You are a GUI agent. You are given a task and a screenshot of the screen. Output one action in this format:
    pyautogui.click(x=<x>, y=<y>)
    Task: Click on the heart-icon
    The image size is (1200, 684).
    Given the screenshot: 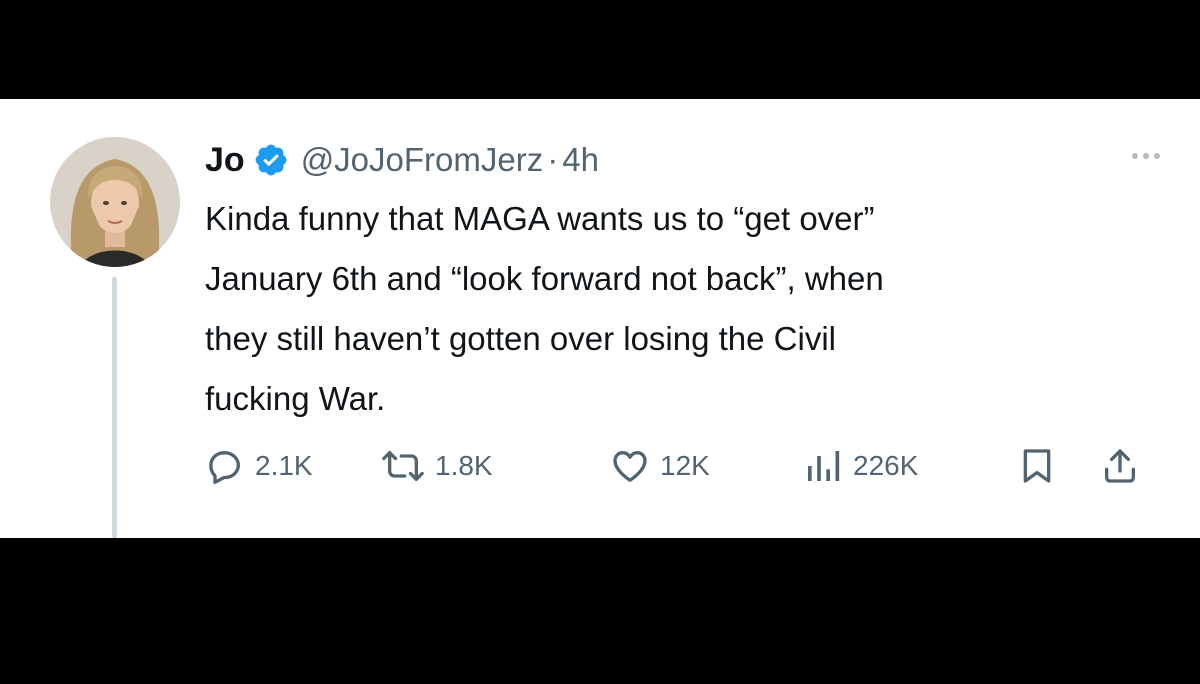 What is the action you would take?
    pyautogui.click(x=630, y=466)
    